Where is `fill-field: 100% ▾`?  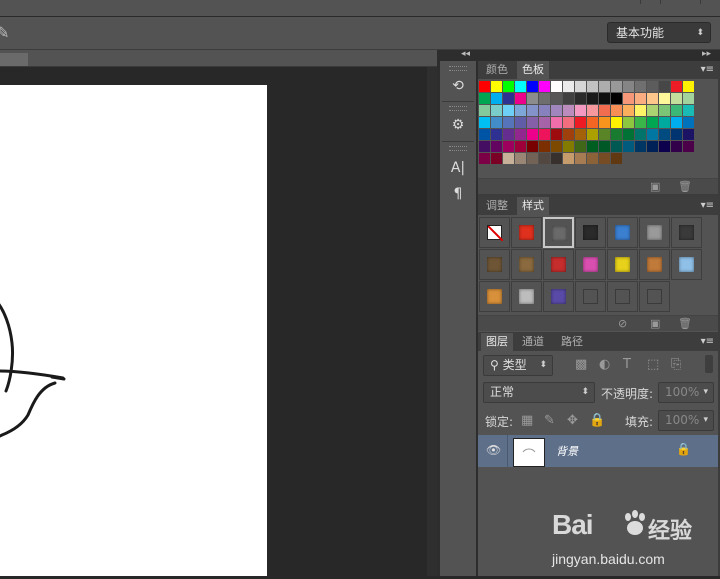 fill-field: 100% ▾ is located at coordinates (686, 420).